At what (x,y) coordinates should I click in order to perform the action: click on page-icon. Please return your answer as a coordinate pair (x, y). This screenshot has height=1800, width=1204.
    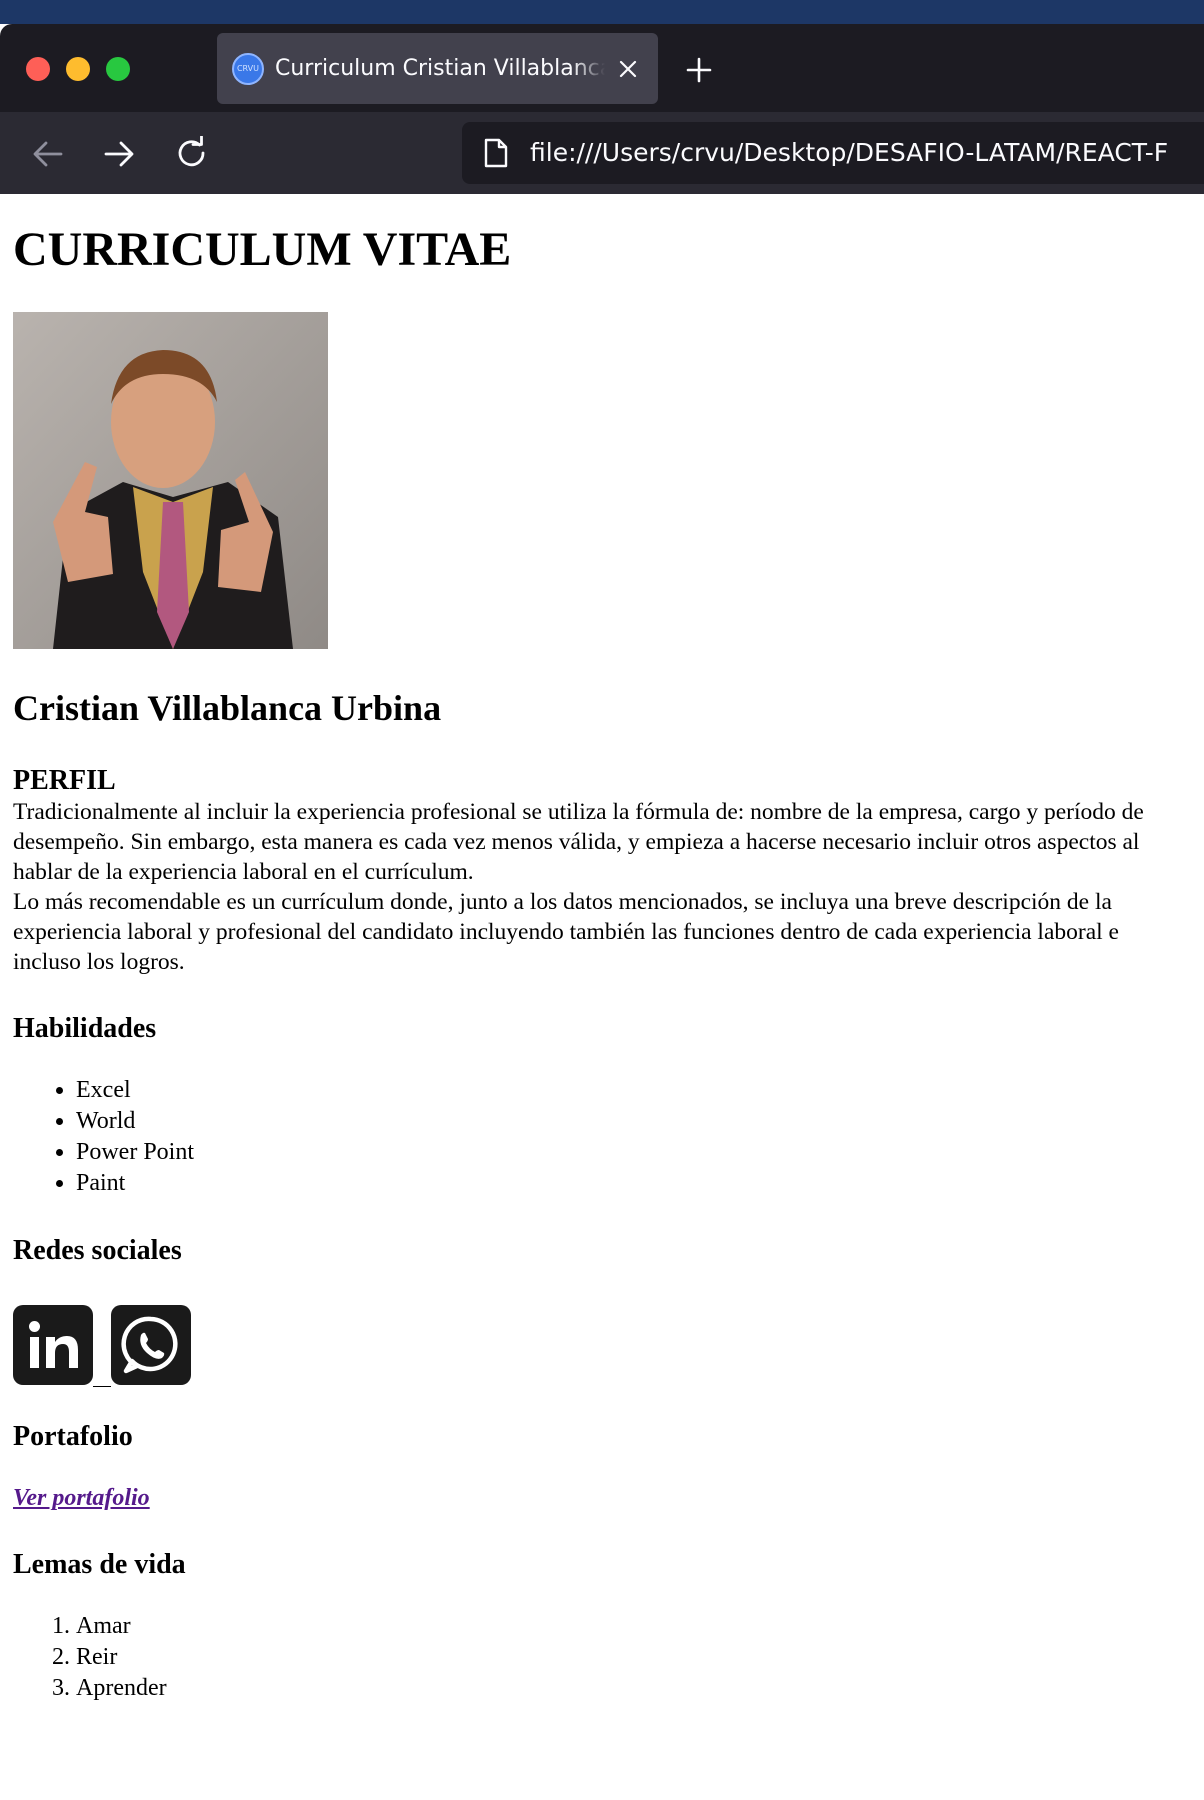
    Looking at the image, I should click on (496, 153).